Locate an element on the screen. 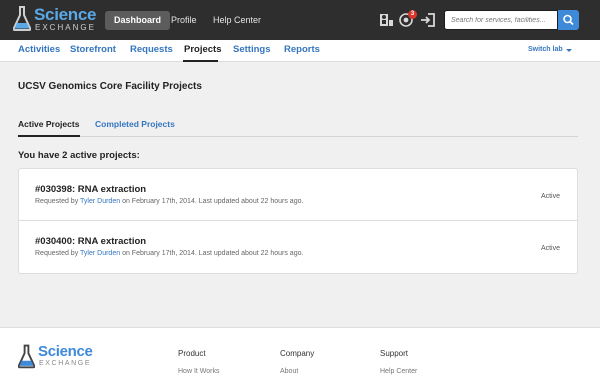  footer-heading-support: Support is located at coordinates (394, 353).